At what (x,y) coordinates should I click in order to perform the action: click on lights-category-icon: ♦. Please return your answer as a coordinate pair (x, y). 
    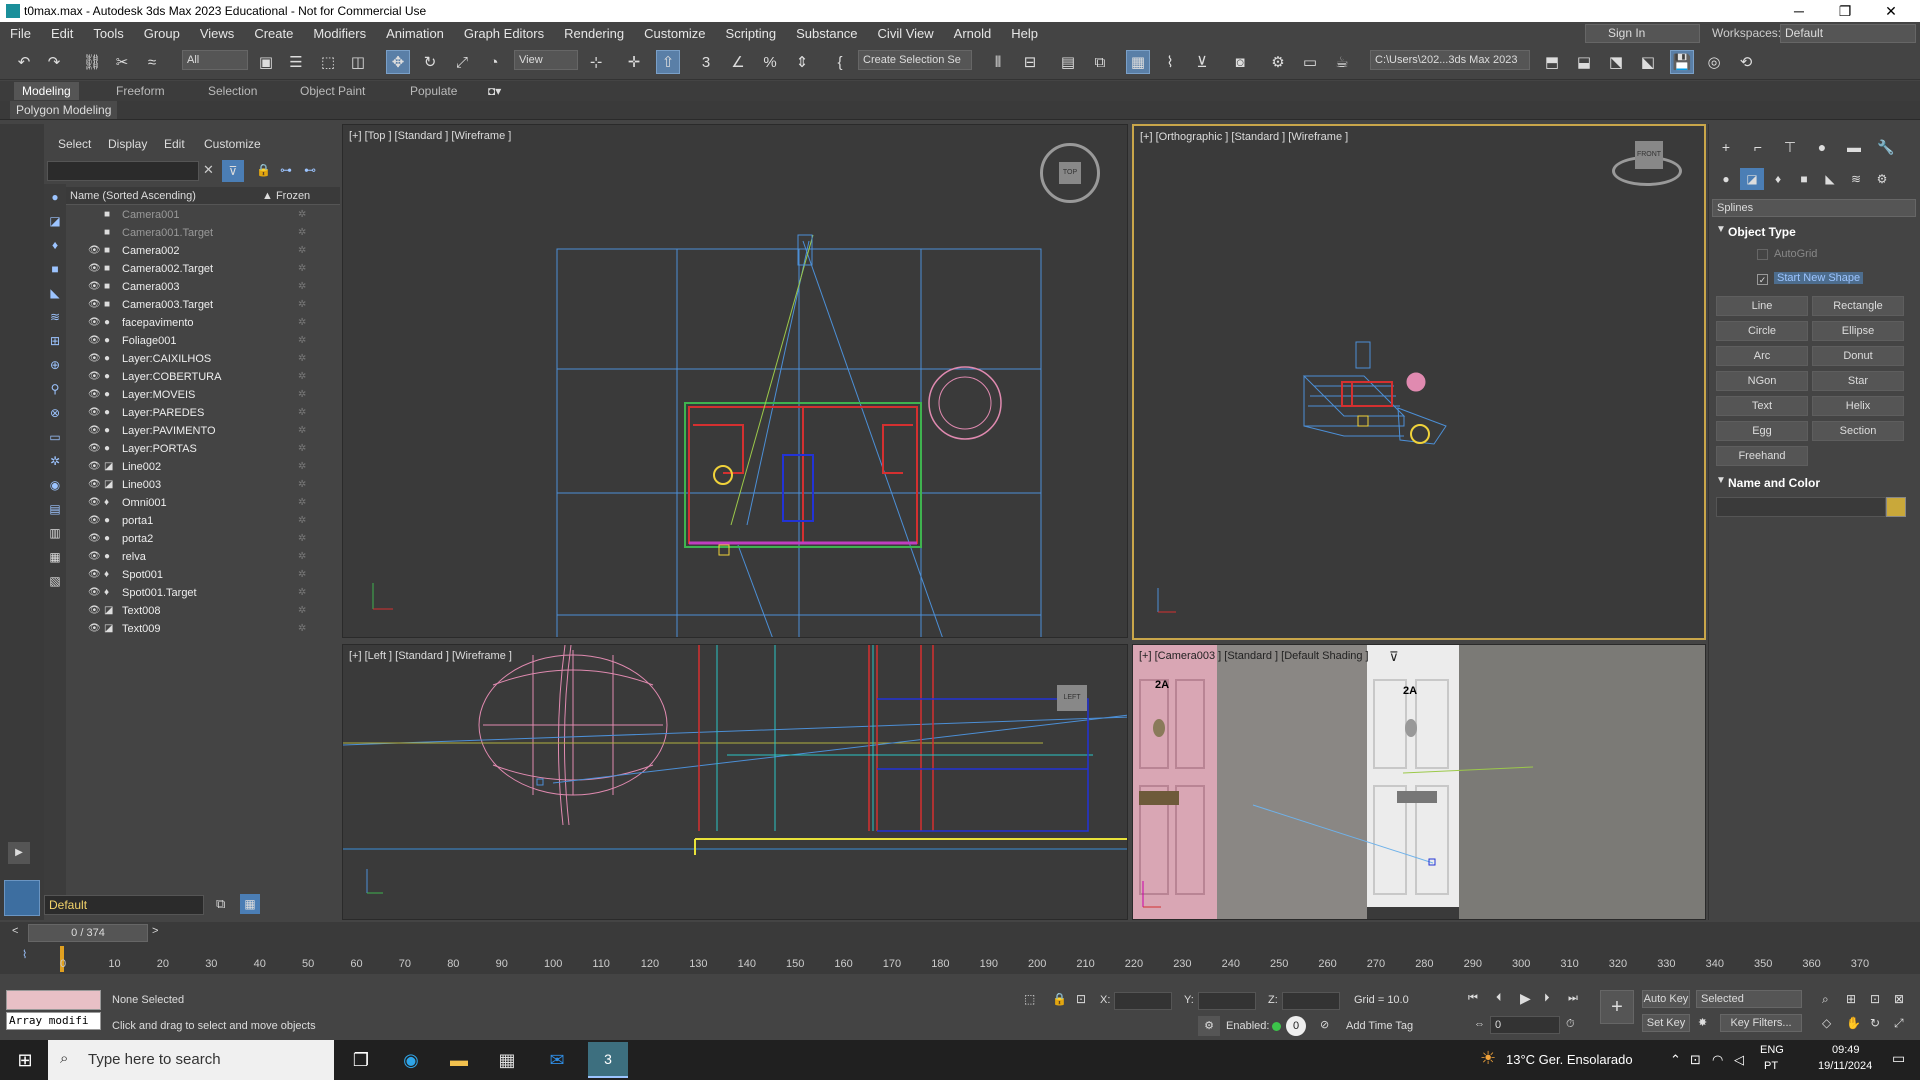
    Looking at the image, I should click on (1778, 179).